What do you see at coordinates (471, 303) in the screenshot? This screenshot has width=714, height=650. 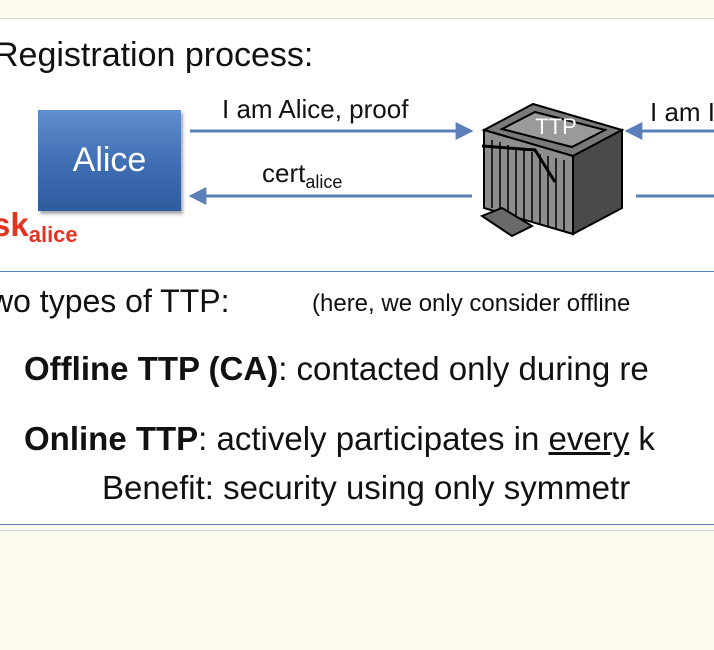 I see `ttp-types-note: (here, we only consider offline` at bounding box center [471, 303].